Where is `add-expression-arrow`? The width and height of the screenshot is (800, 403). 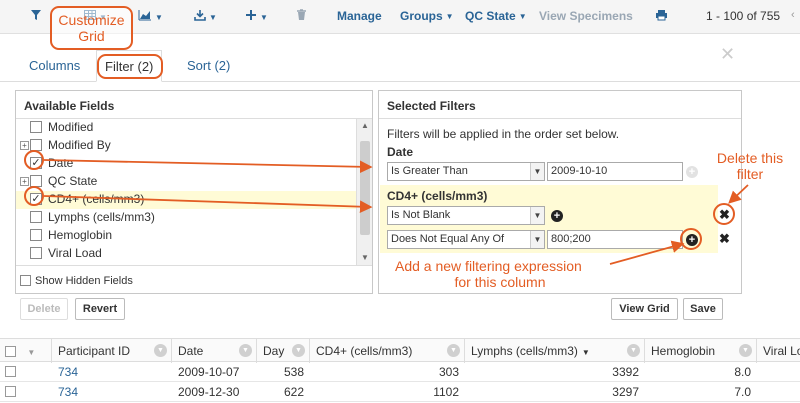 add-expression-arrow is located at coordinates (647, 252).